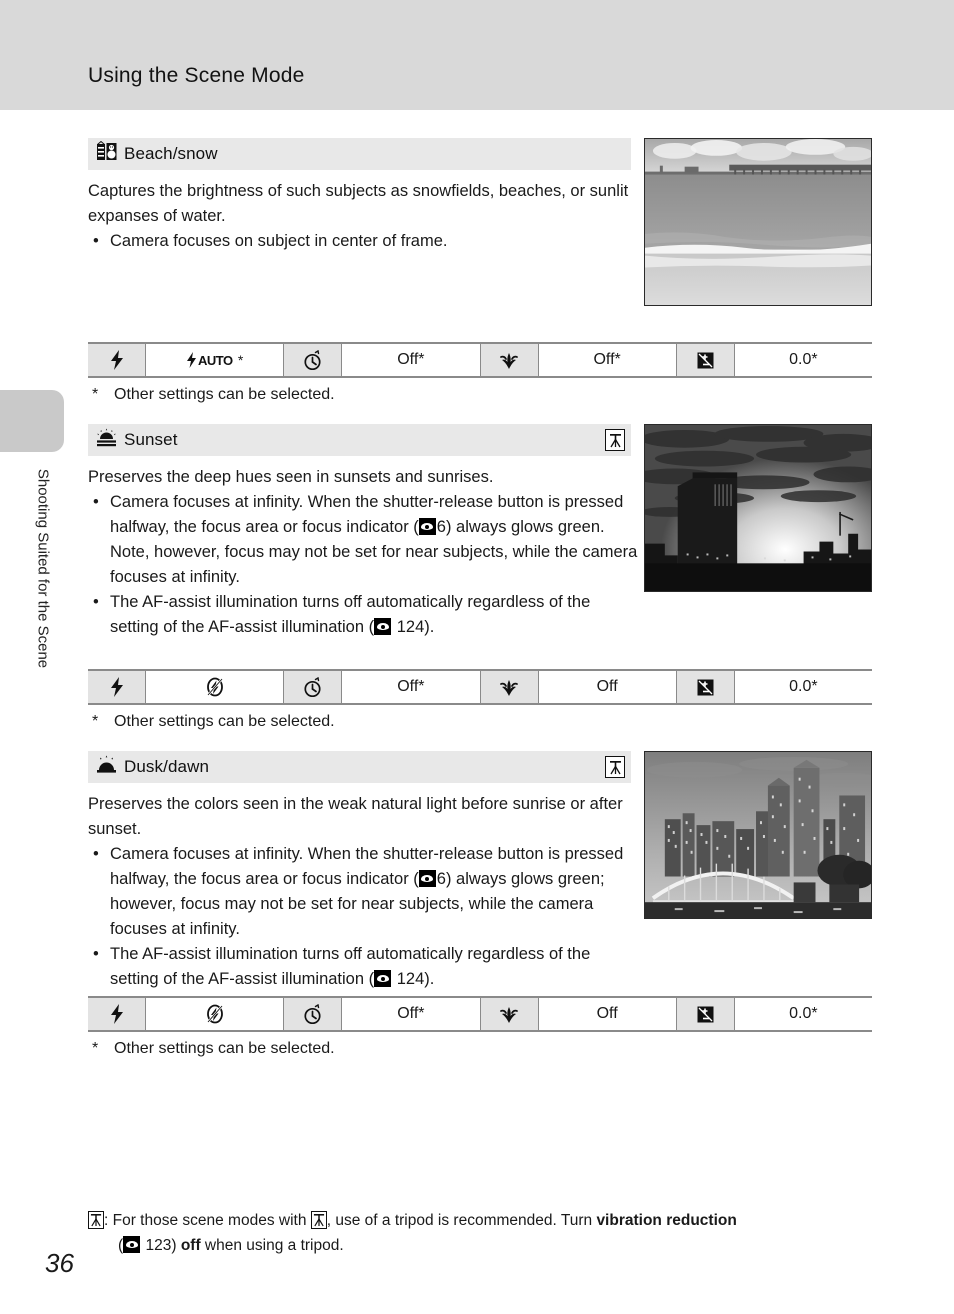  I want to click on scene-header-dusk-dawn: Dusk/dawn, so click(359, 767).